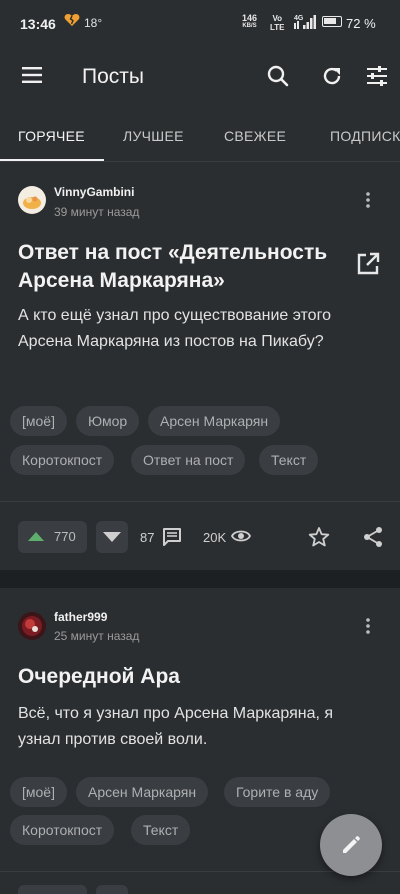 The width and height of the screenshot is (400, 894). What do you see at coordinates (99, 676) in the screenshot?
I see `post-title: Очередной Ара` at bounding box center [99, 676].